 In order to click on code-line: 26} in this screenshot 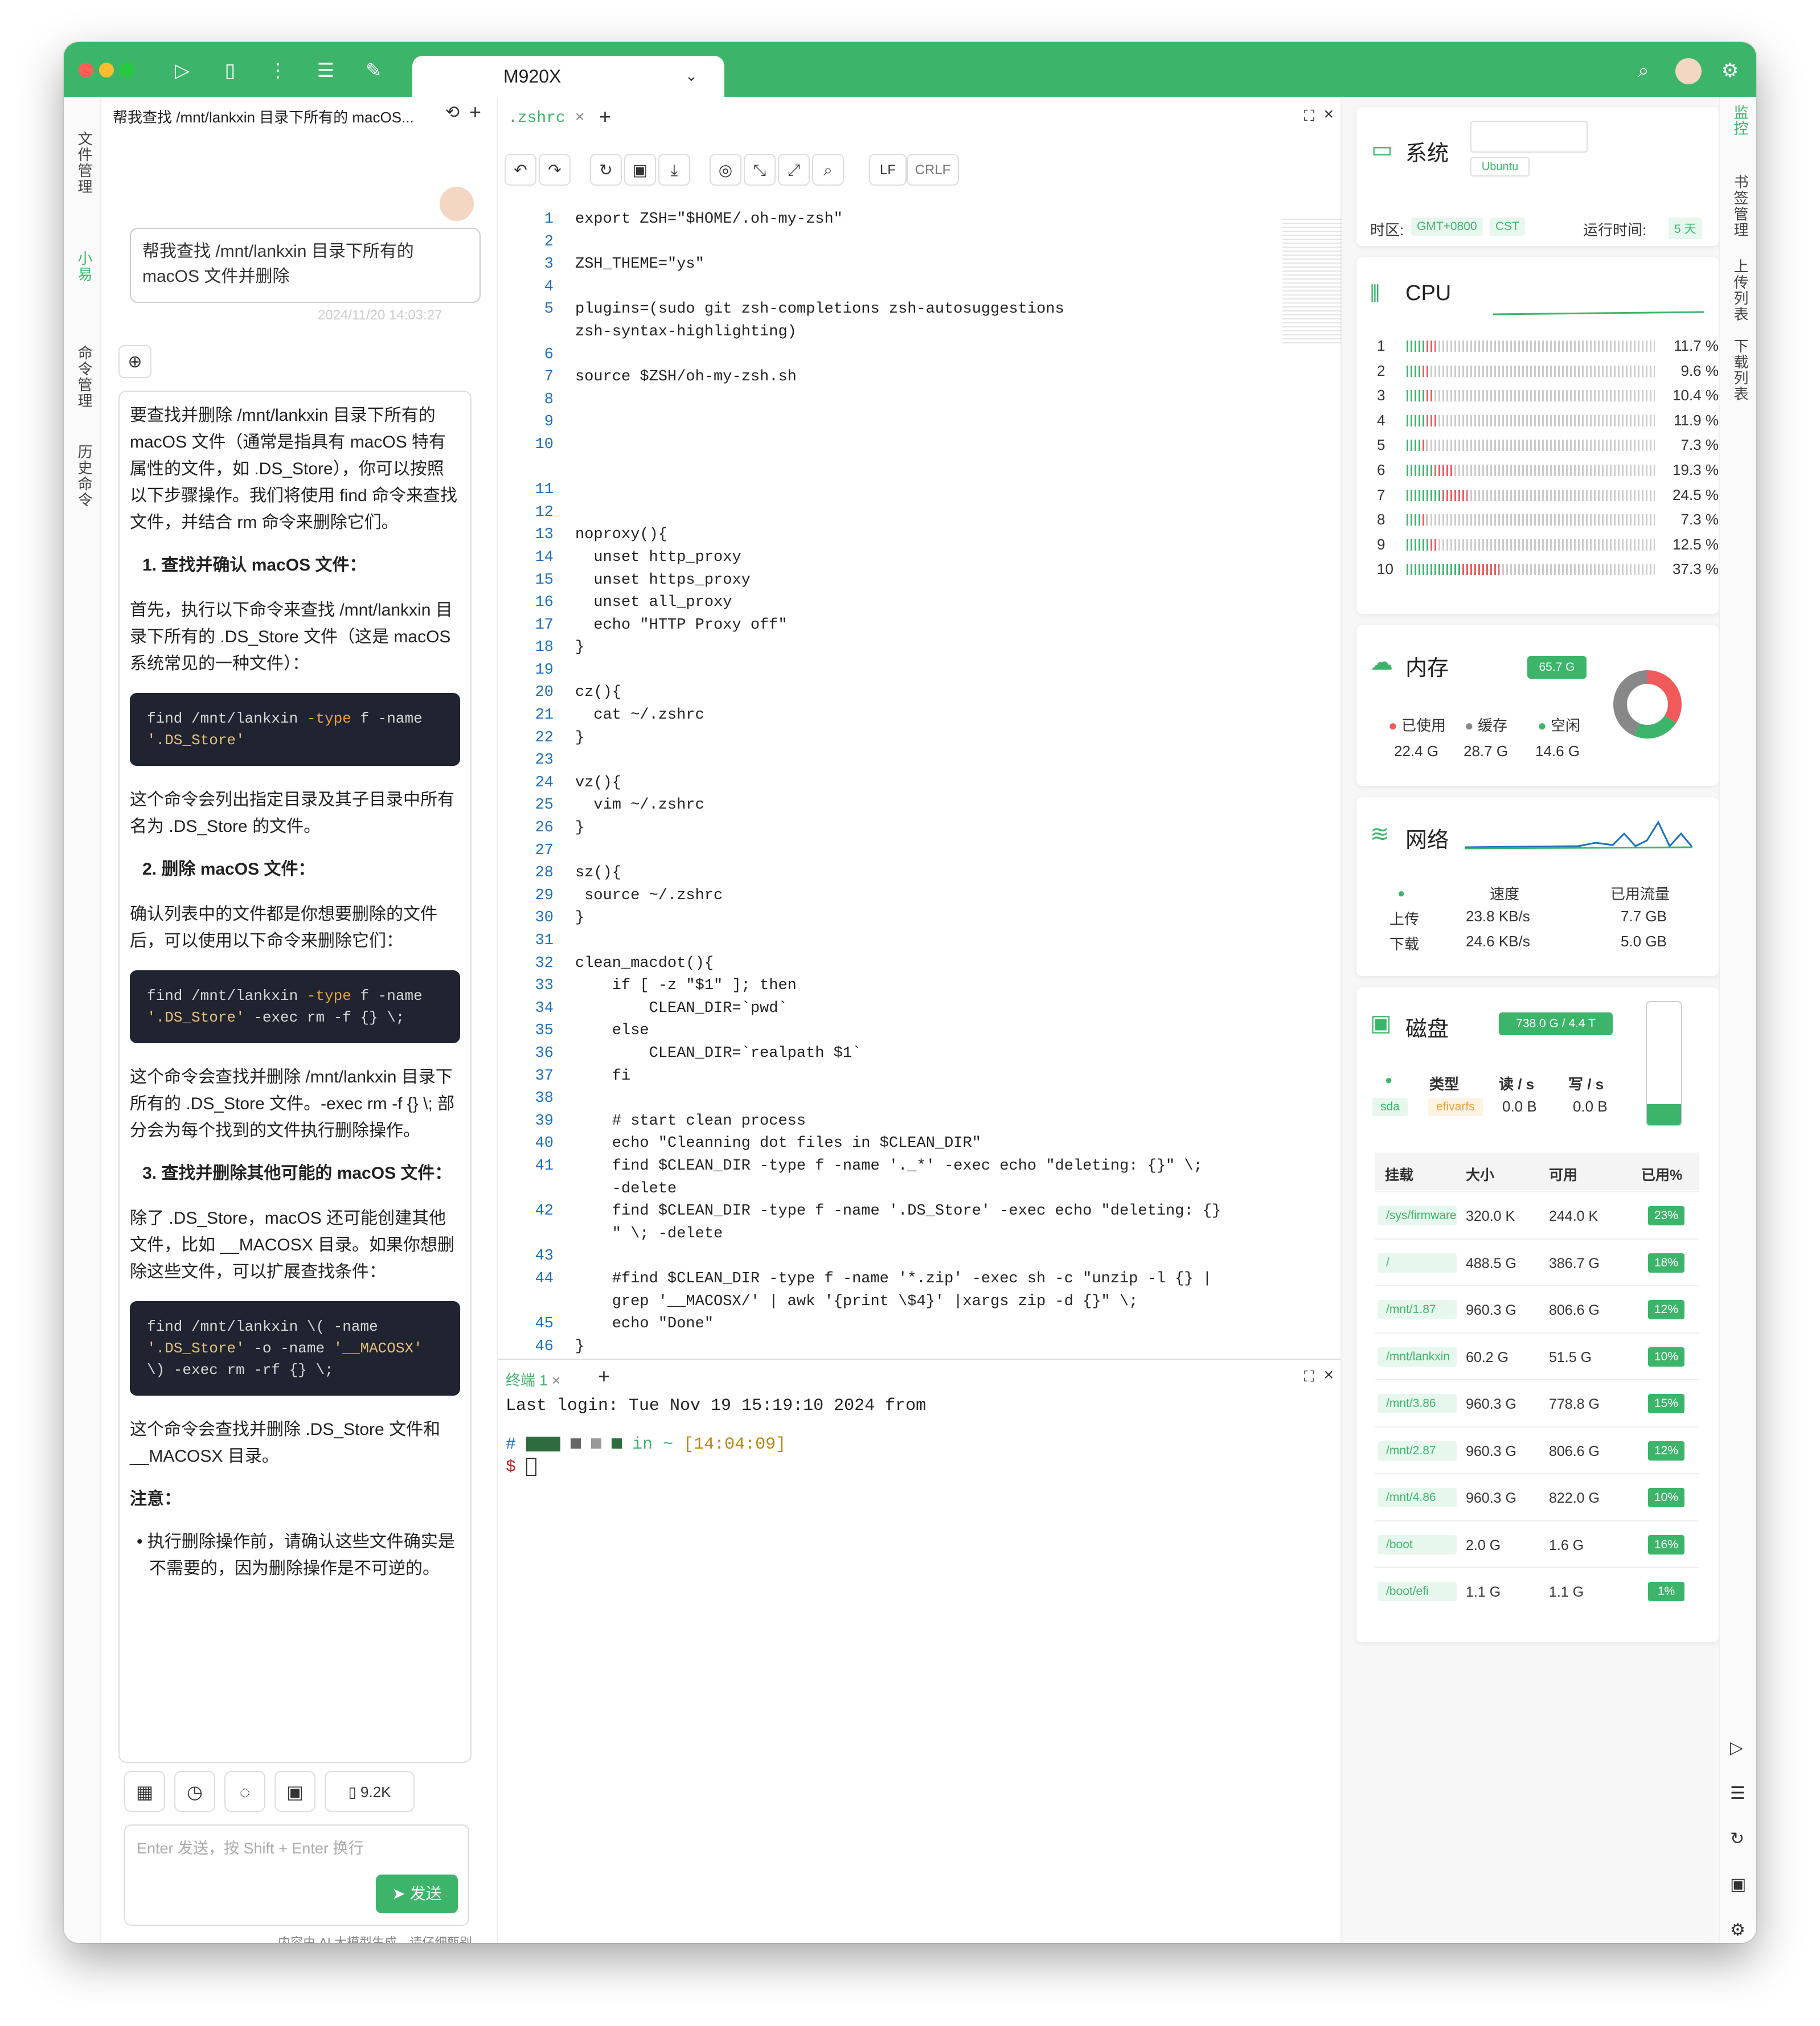, I will do `click(896, 829)`.